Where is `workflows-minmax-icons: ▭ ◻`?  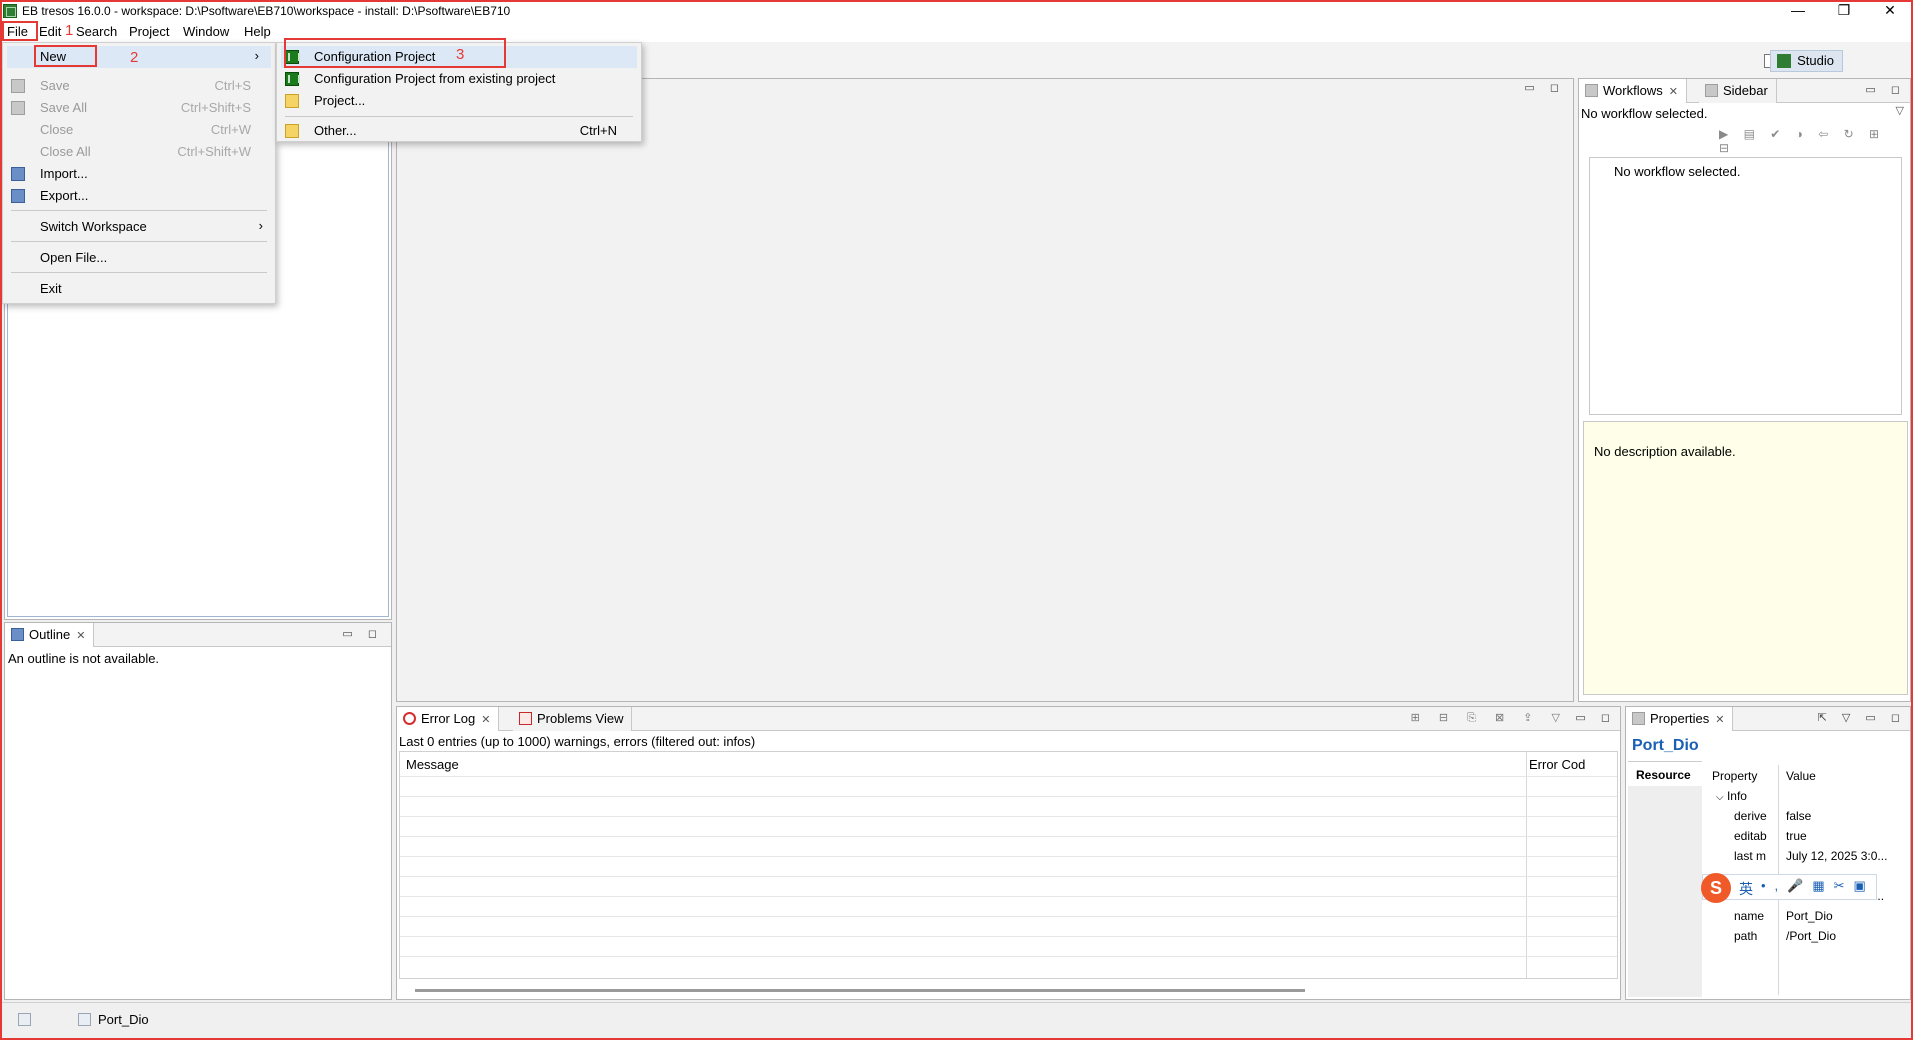 workflows-minmax-icons: ▭ ◻ is located at coordinates (1885, 89).